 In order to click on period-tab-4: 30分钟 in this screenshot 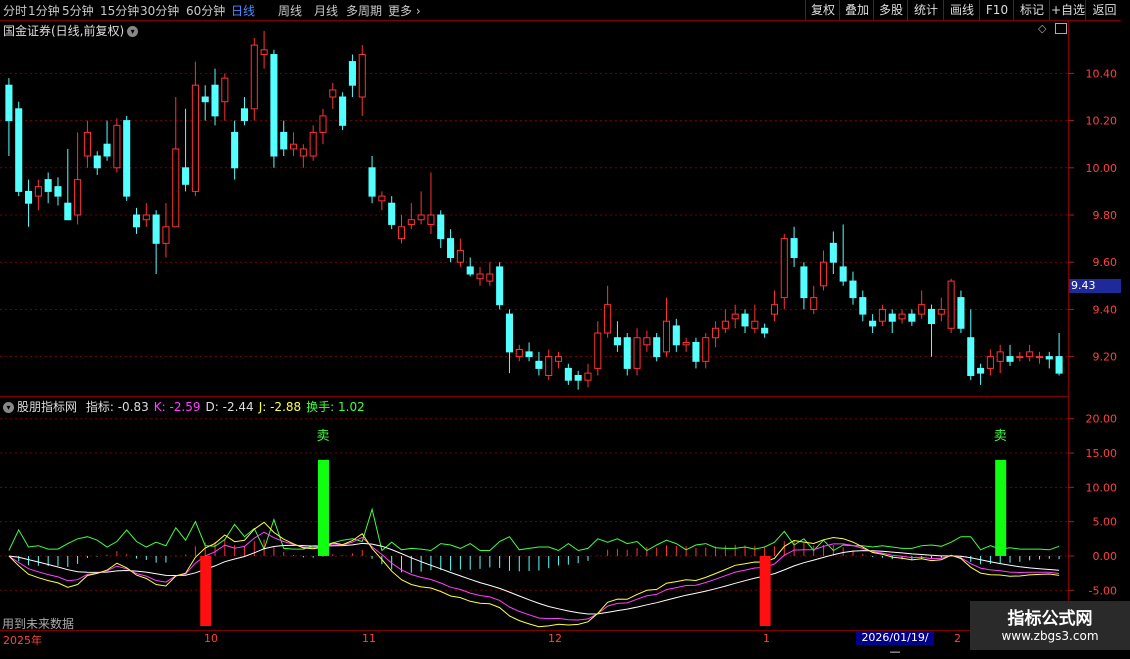, I will do `click(159, 10)`.